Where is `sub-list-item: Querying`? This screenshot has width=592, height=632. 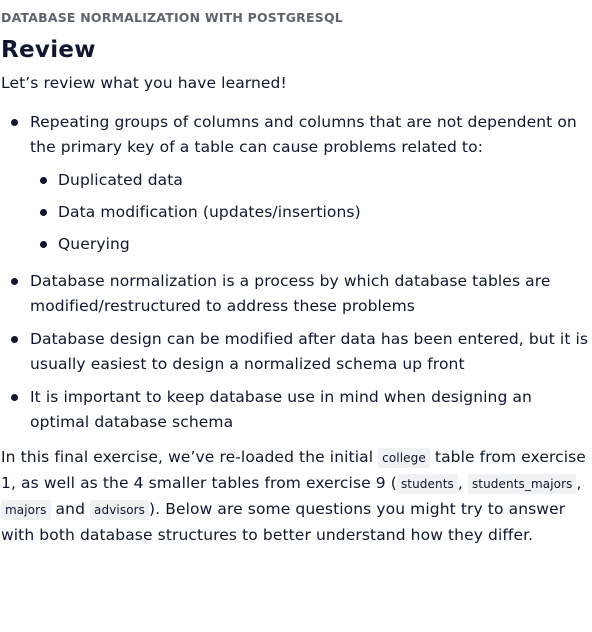 sub-list-item: Querying is located at coordinates (315, 244).